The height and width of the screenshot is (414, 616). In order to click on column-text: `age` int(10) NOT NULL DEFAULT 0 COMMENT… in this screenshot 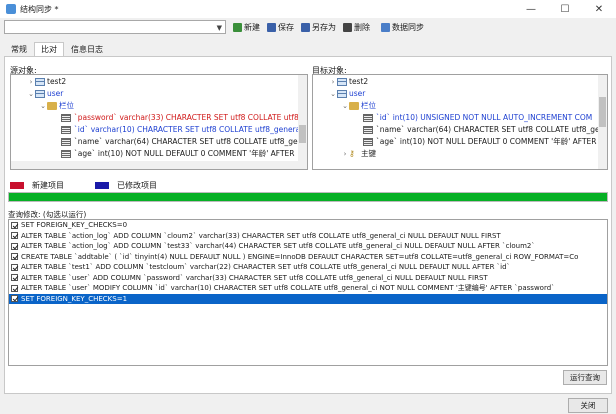, I will do `click(486, 141)`.